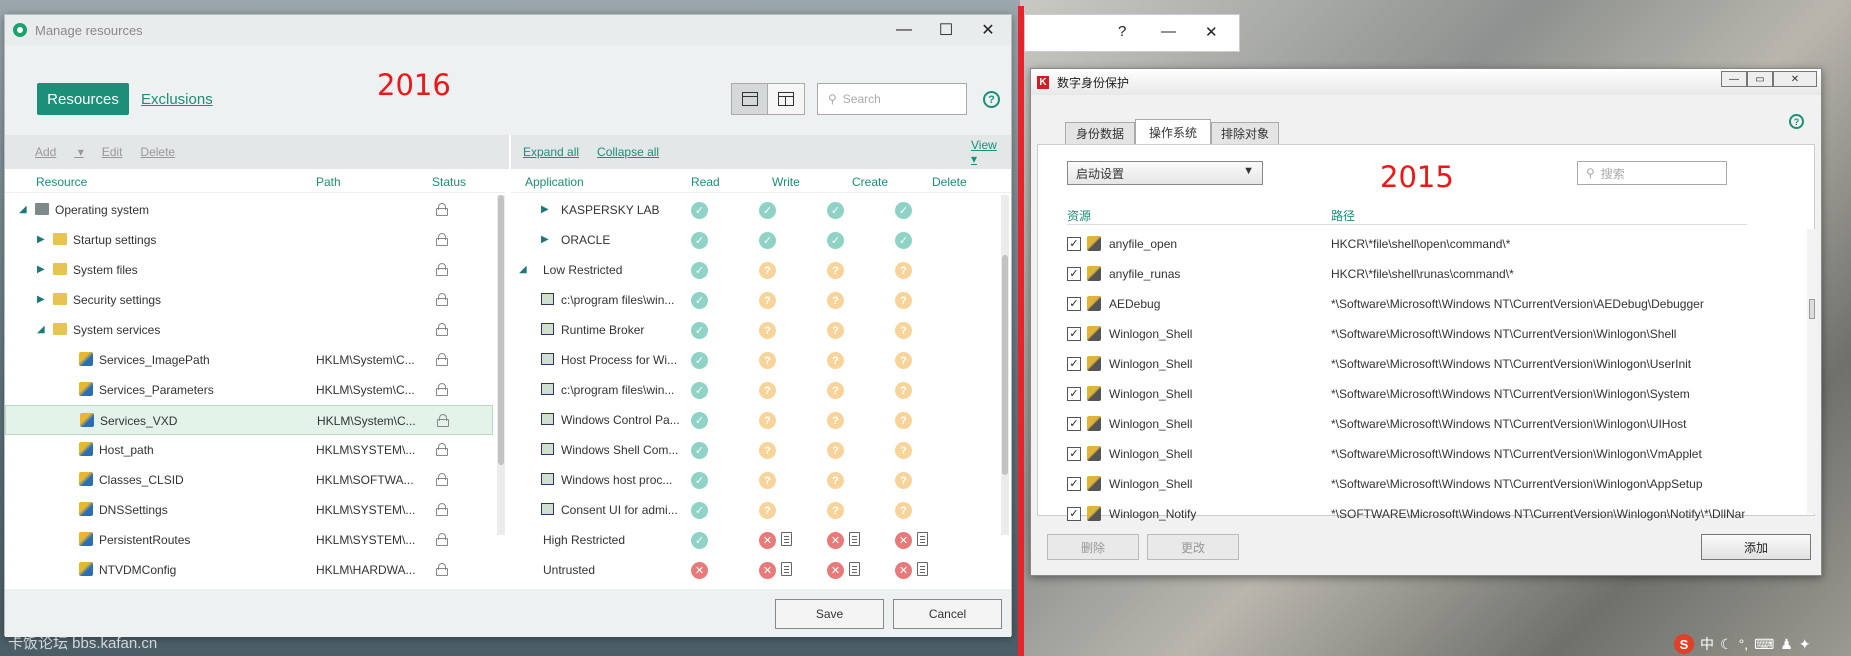 The image size is (1851, 656). I want to click on shirt-icon: ✦, so click(1805, 644).